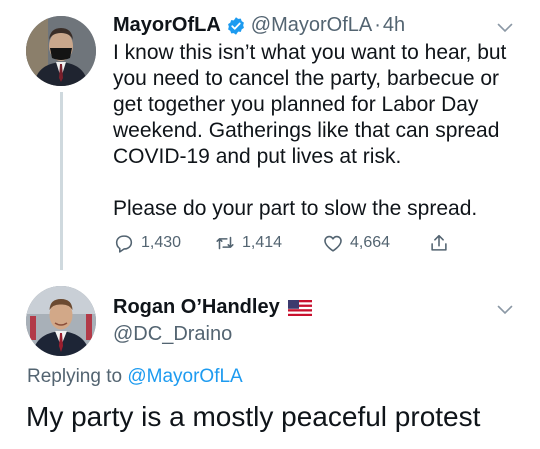 Image resolution: width=540 pixels, height=449 pixels. I want to click on replying-to-line: Replying to @MayorOfLA, so click(135, 377).